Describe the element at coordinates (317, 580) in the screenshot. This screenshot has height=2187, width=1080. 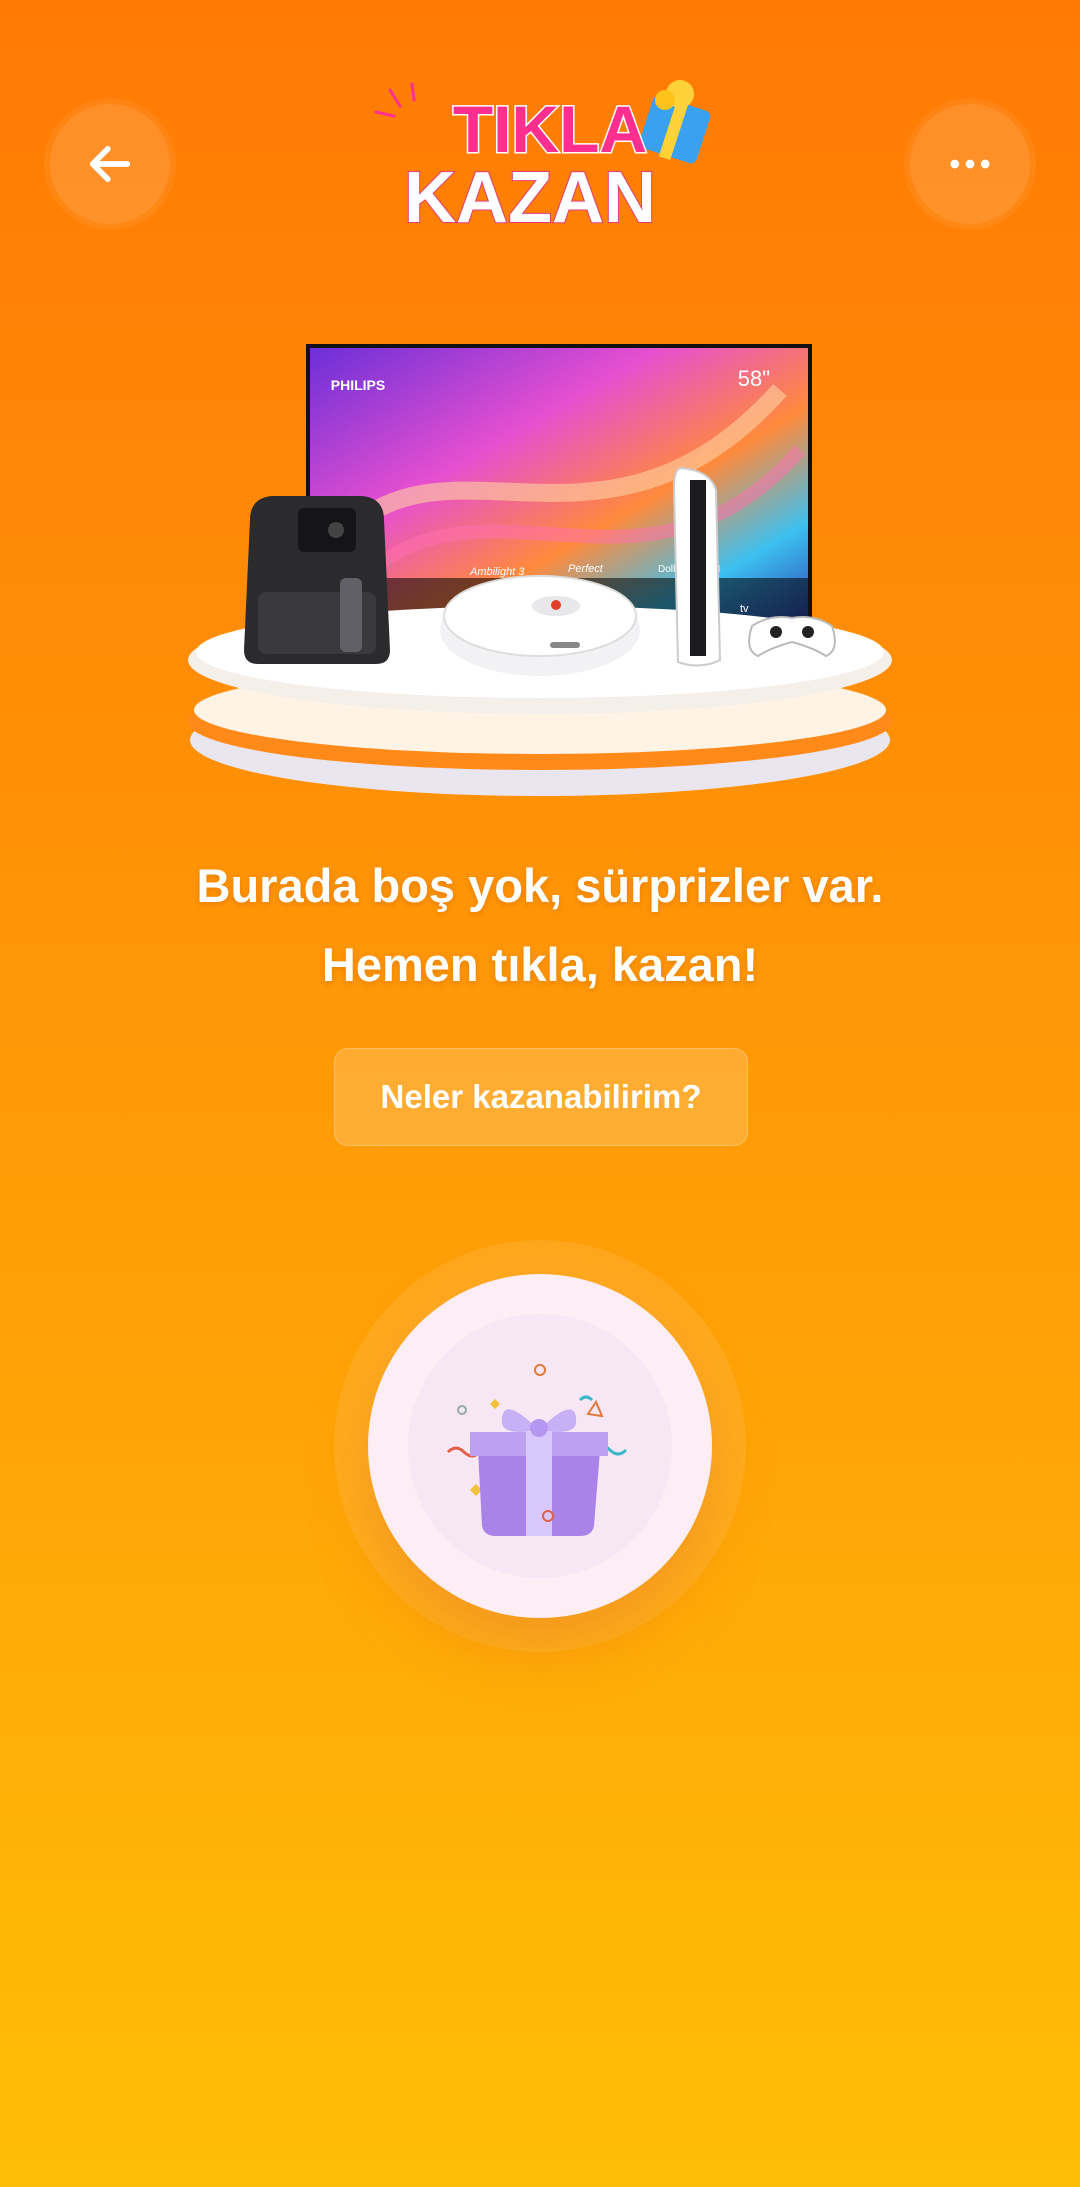
I see `air-fryer-image` at that location.